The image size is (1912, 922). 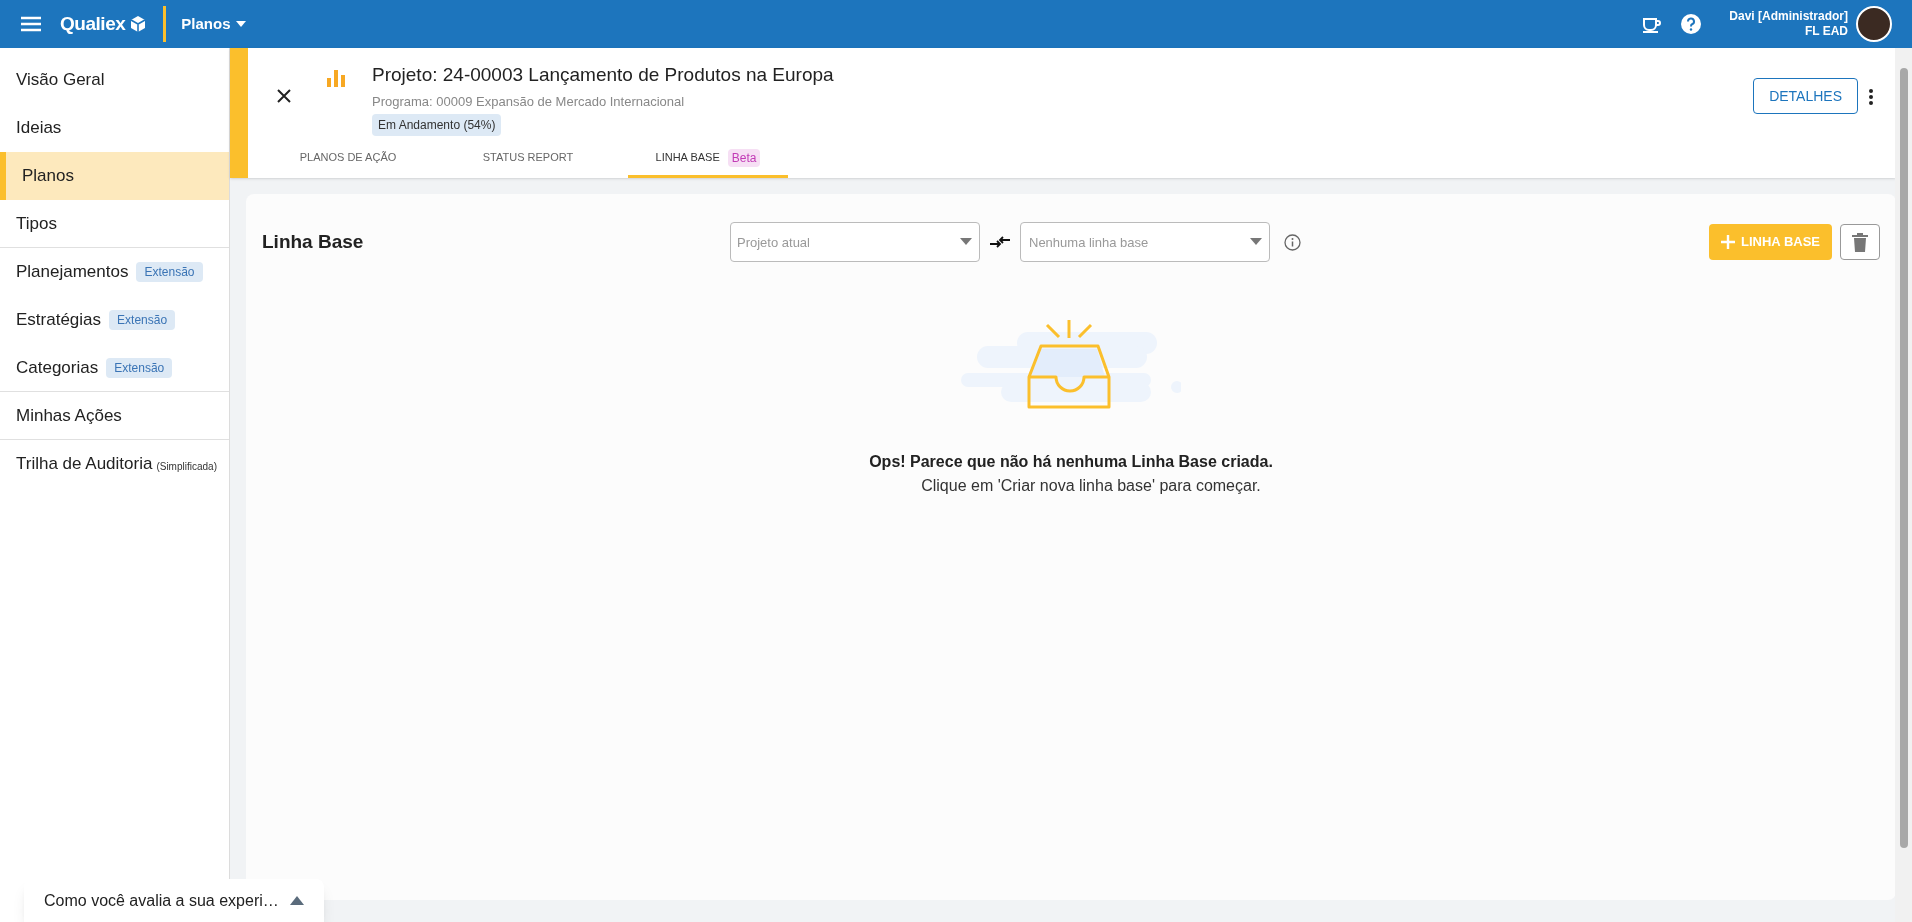 I want to click on sidebar-item: Planos, so click(x=114, y=176).